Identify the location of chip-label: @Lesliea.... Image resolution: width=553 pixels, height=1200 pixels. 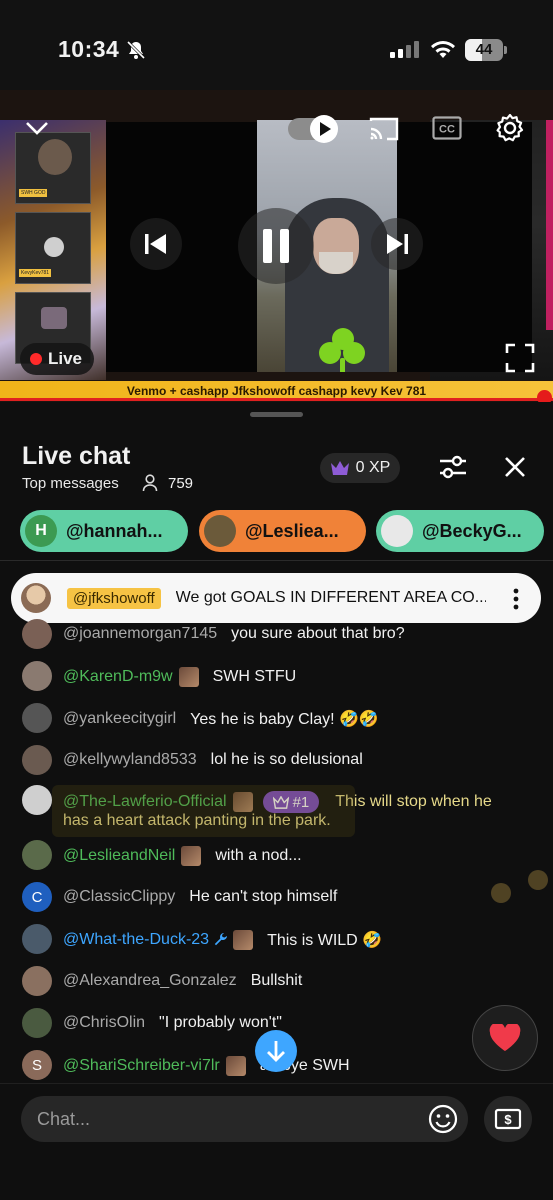
(292, 530).